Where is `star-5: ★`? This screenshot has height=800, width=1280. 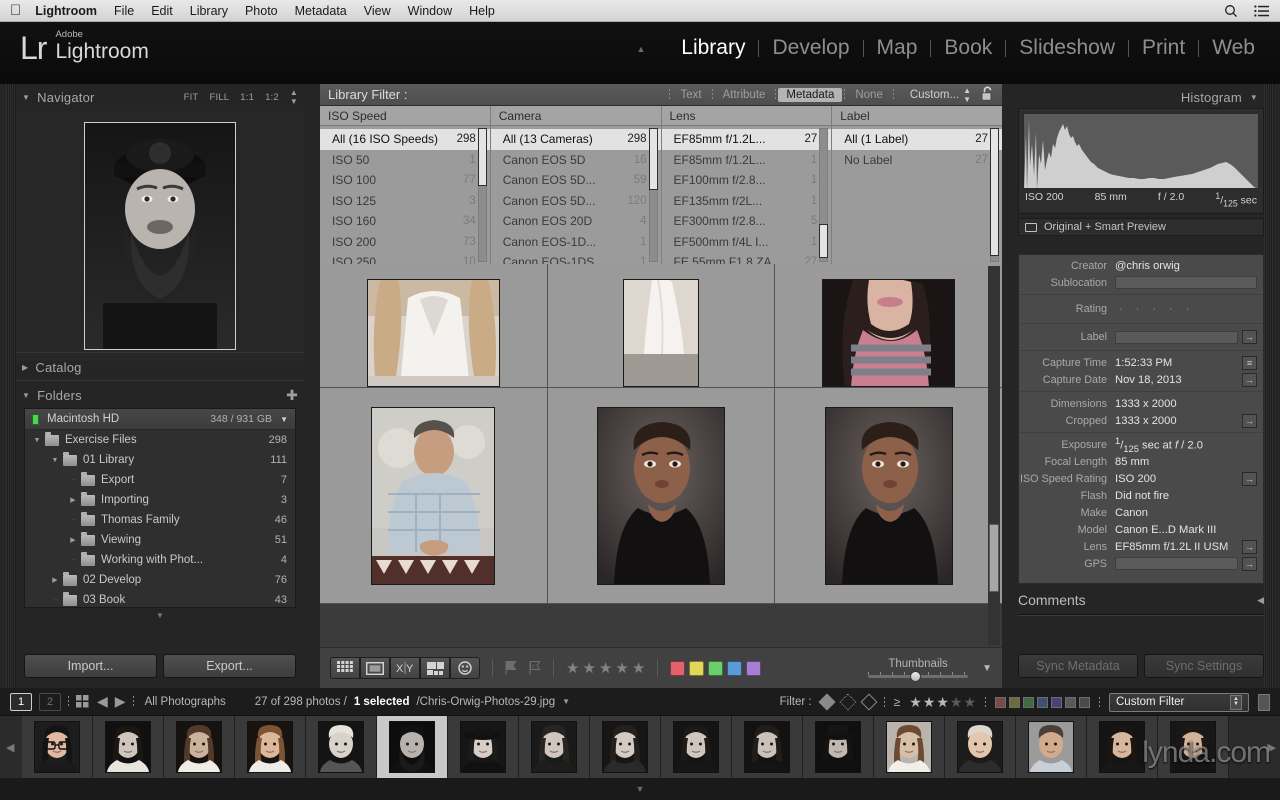
star-5: ★ is located at coordinates (638, 668).